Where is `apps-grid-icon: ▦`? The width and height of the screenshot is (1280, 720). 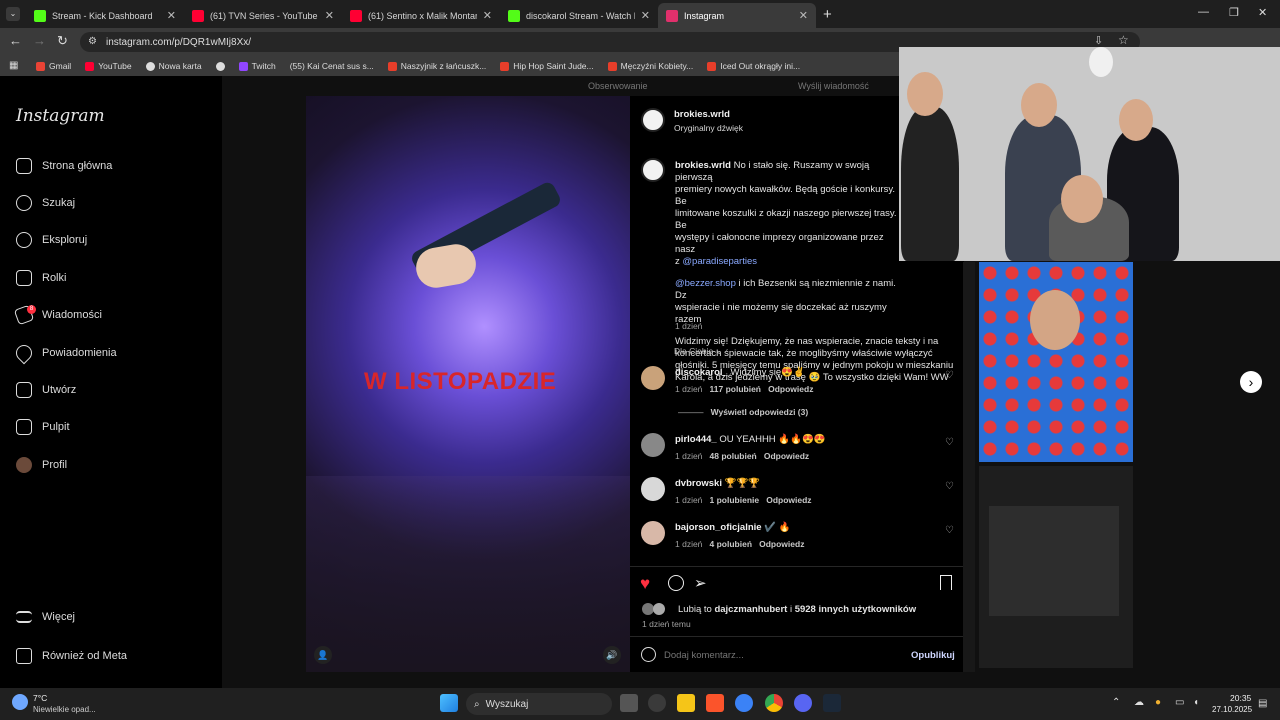
apps-grid-icon: ▦ is located at coordinates (13, 65).